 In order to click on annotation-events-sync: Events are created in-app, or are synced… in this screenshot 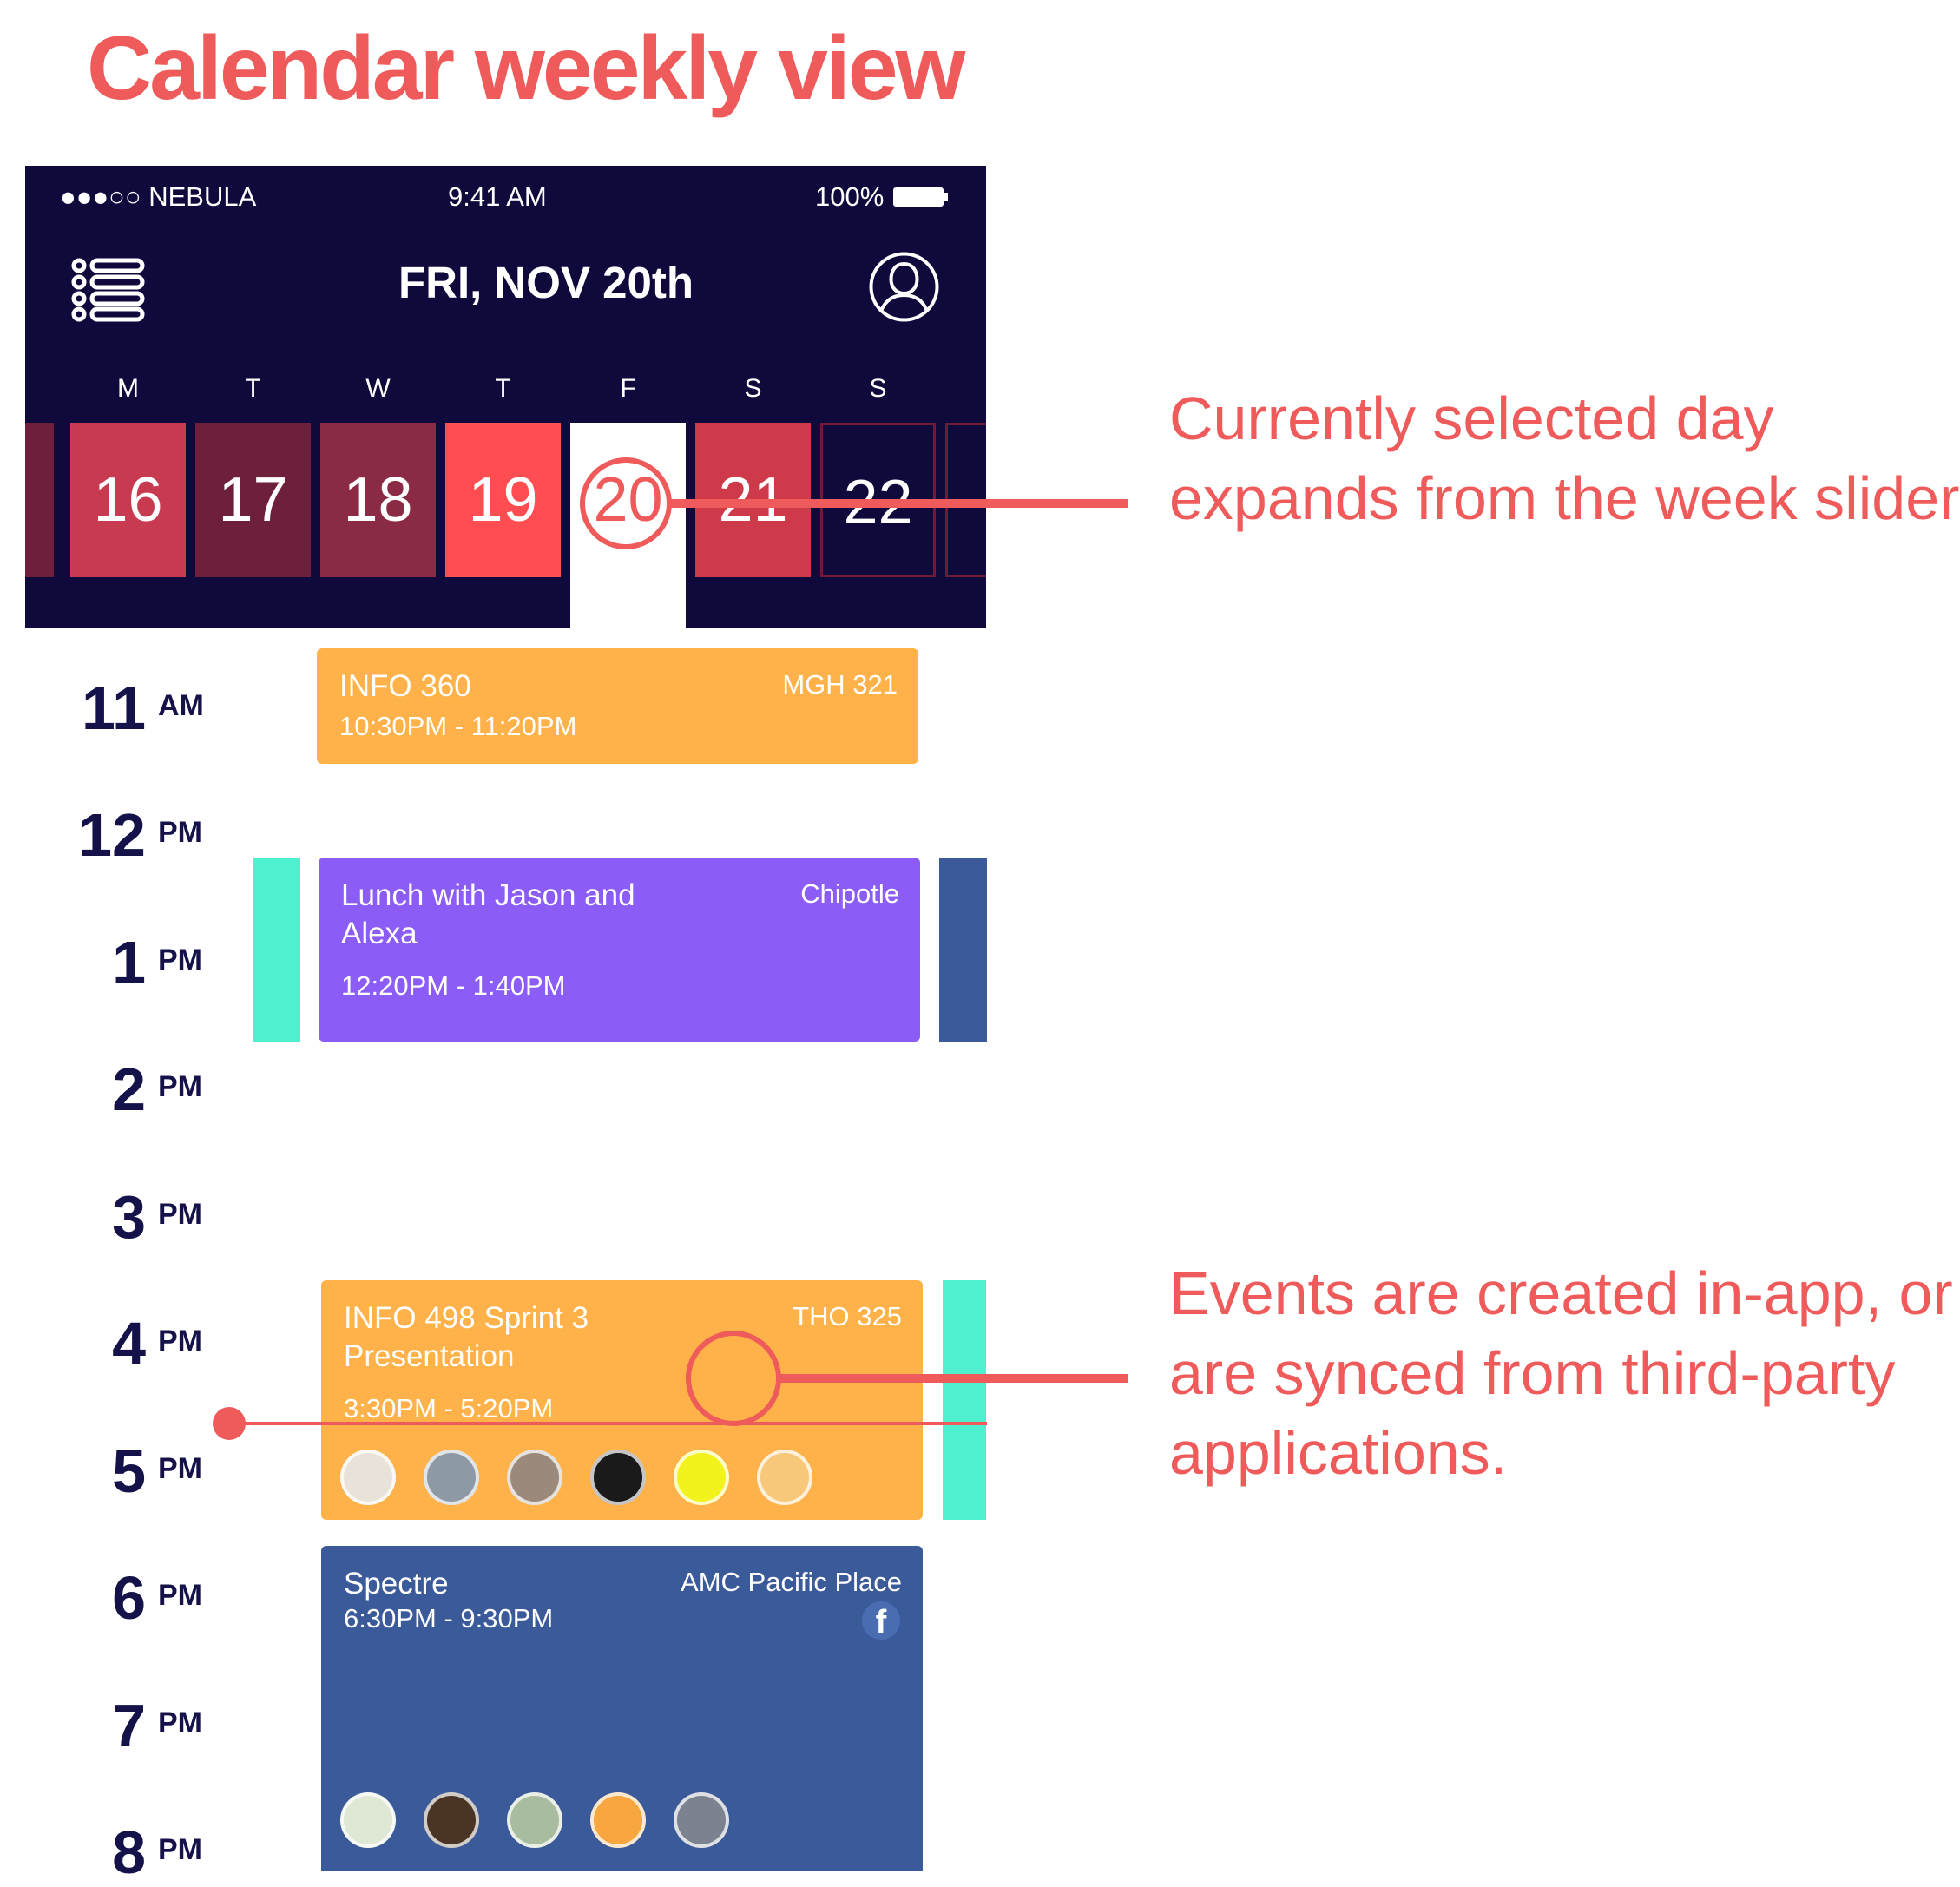, I will do `click(1561, 1373)`.